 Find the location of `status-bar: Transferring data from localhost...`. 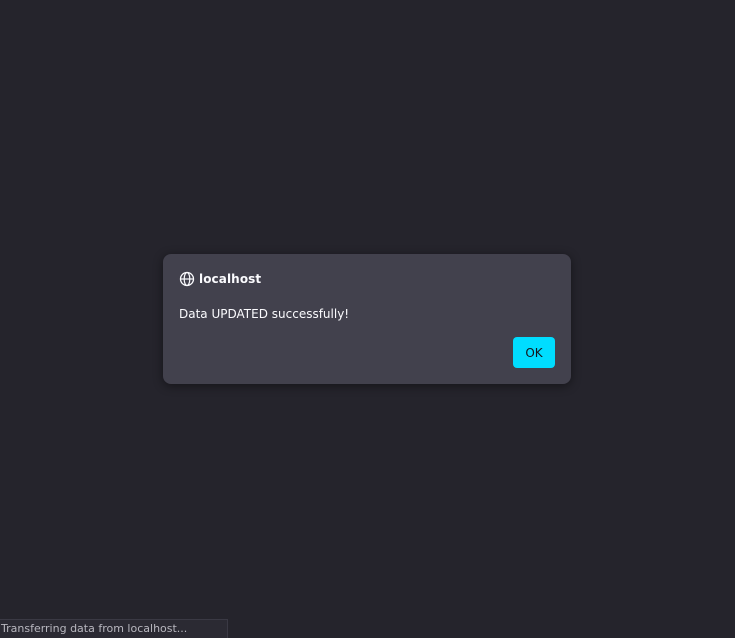

status-bar: Transferring data from localhost... is located at coordinates (114, 628).